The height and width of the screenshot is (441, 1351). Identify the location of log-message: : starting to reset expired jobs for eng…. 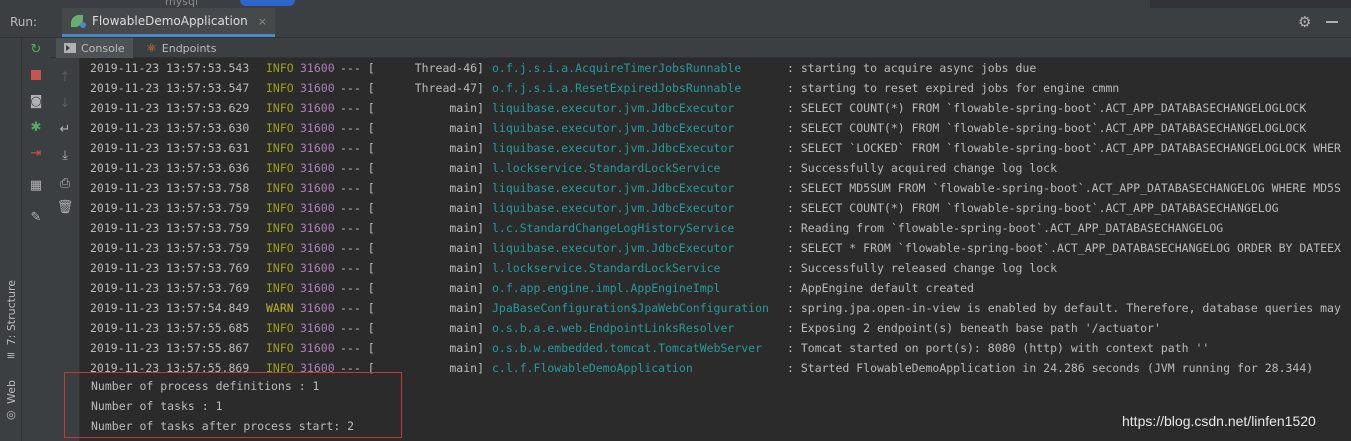
(953, 88).